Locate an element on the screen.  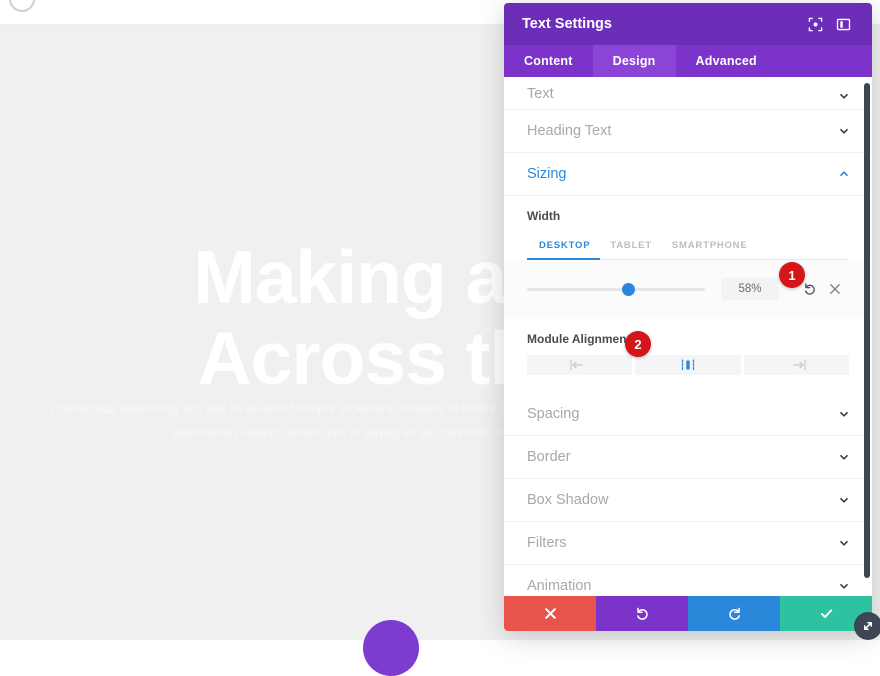
align-left-button is located at coordinates (579, 365).